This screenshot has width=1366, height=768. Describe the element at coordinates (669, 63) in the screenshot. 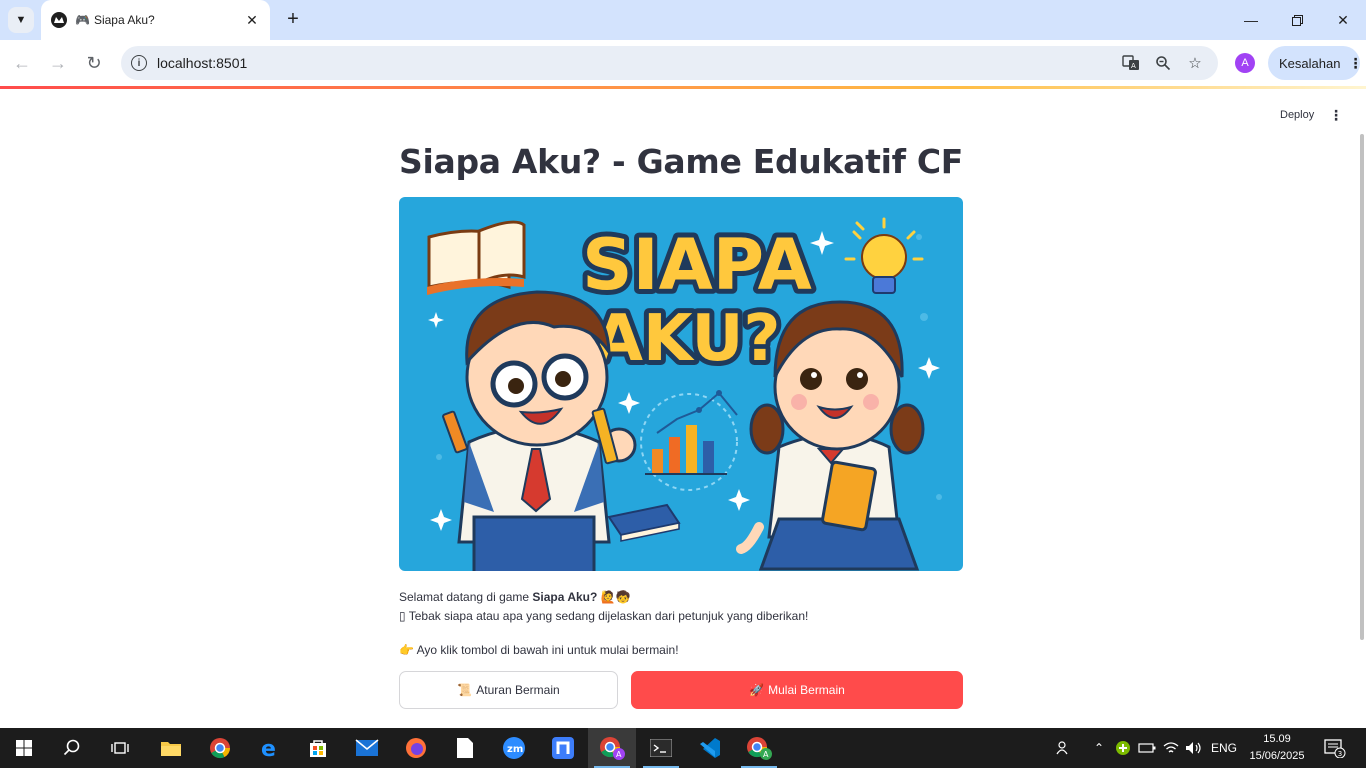

I see `address-bar: i localhost:8501 A ☆` at that location.